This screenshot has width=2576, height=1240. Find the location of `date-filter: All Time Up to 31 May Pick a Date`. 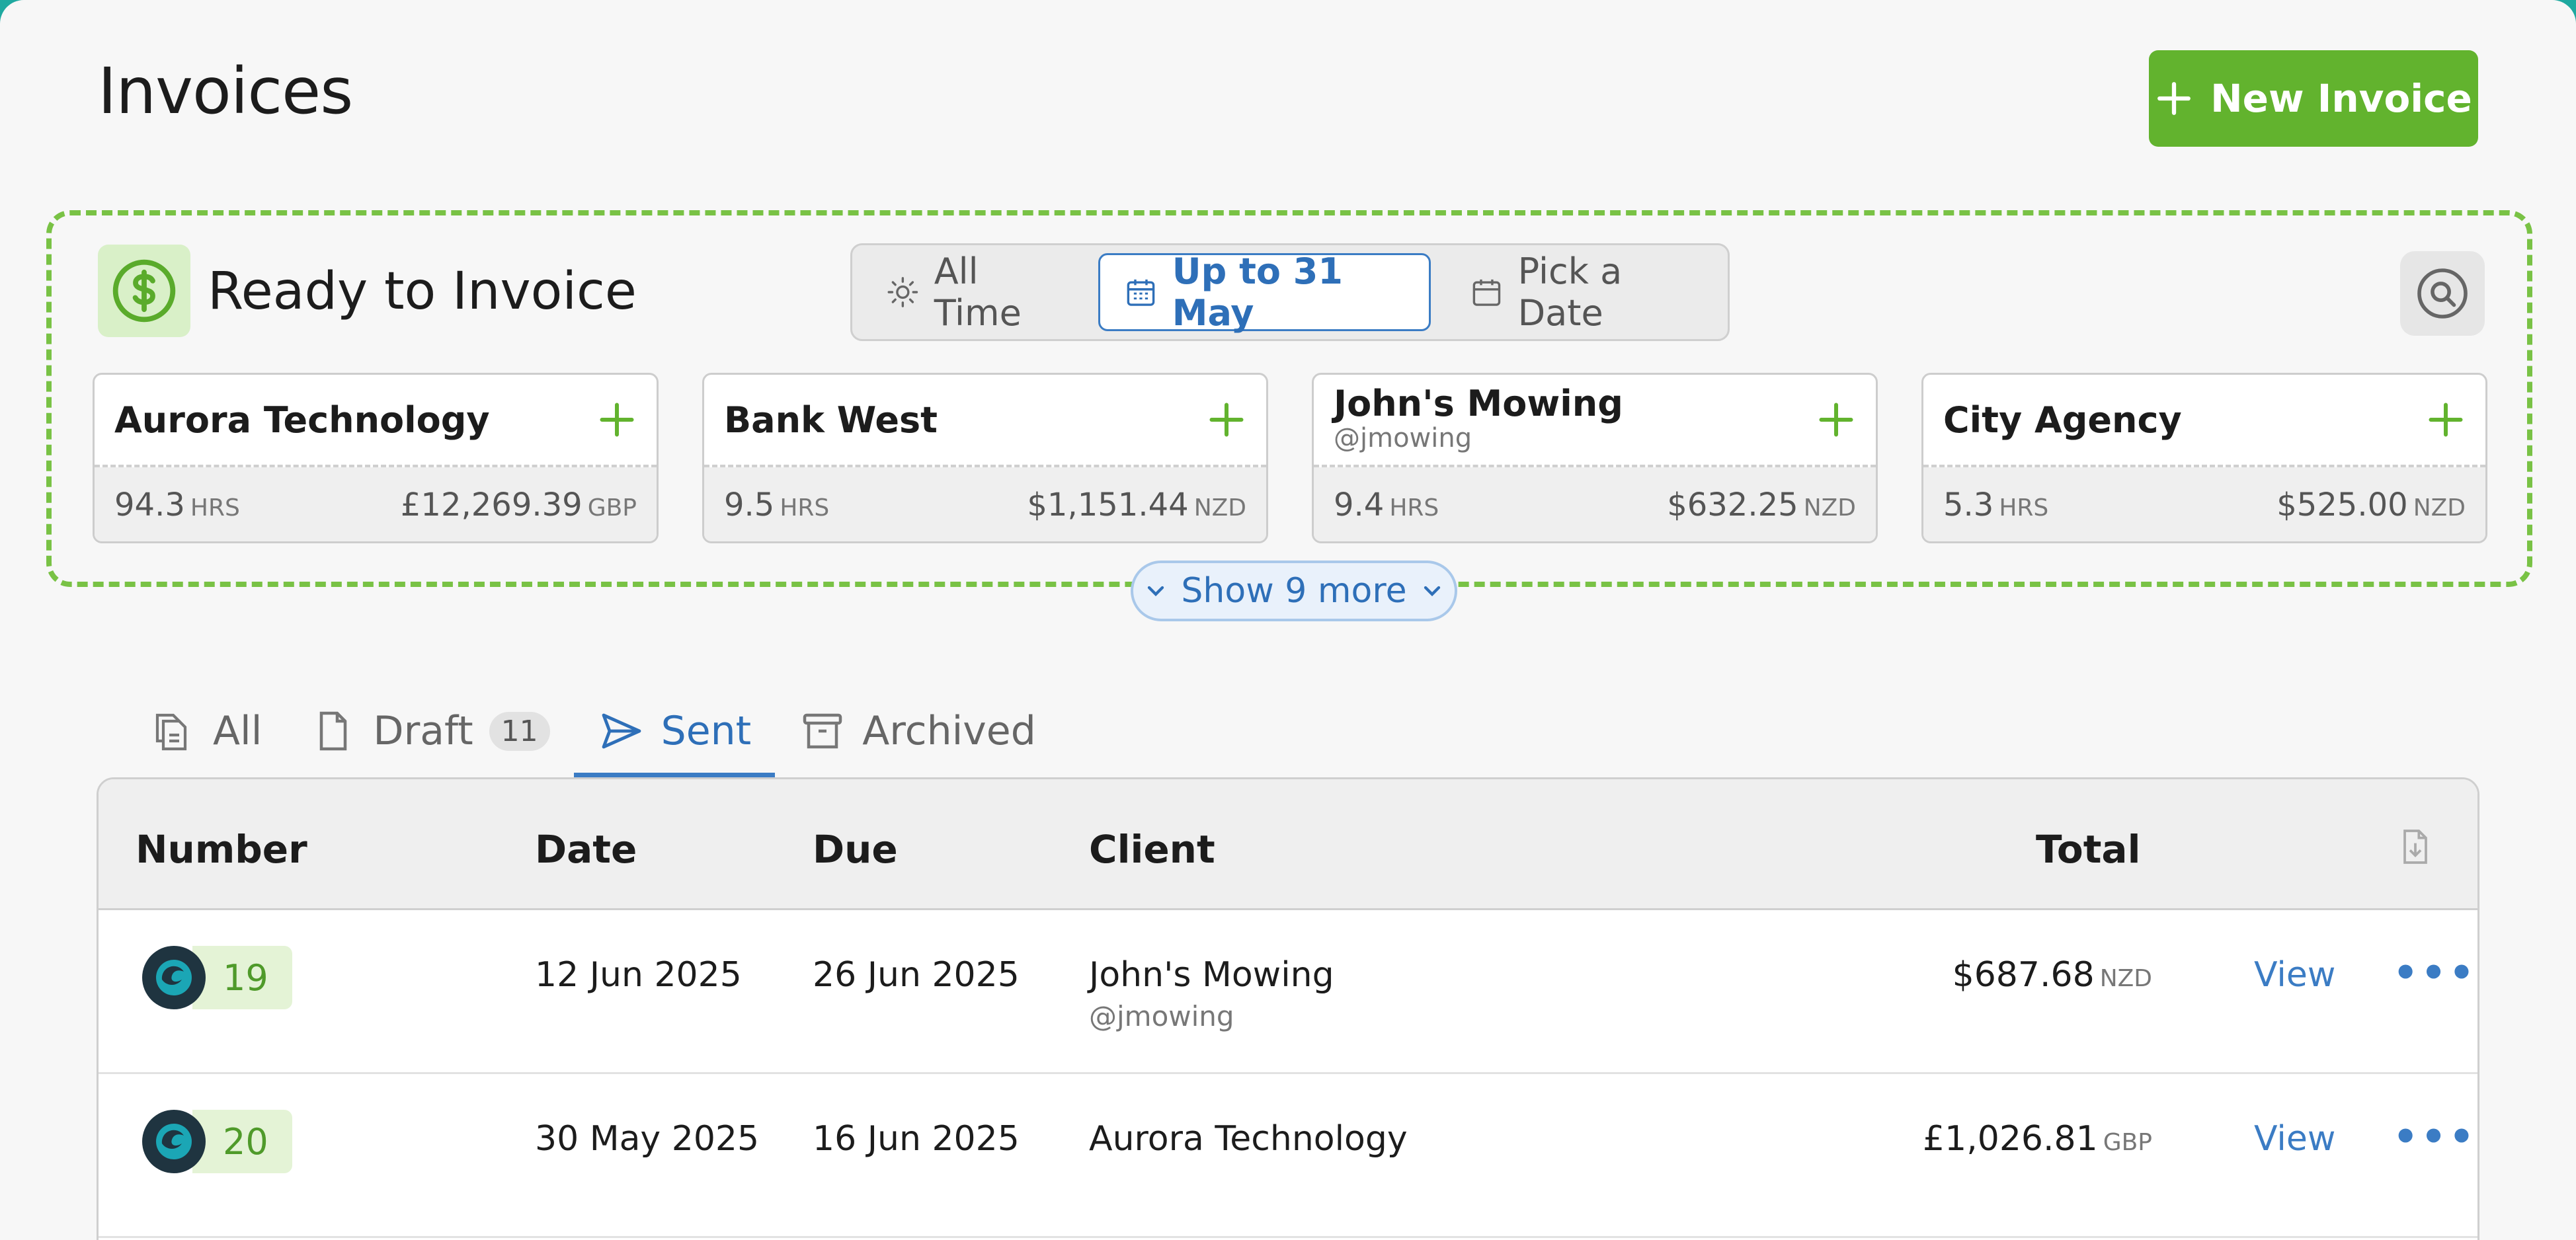

date-filter: All Time Up to 31 May Pick a Date is located at coordinates (1290, 292).